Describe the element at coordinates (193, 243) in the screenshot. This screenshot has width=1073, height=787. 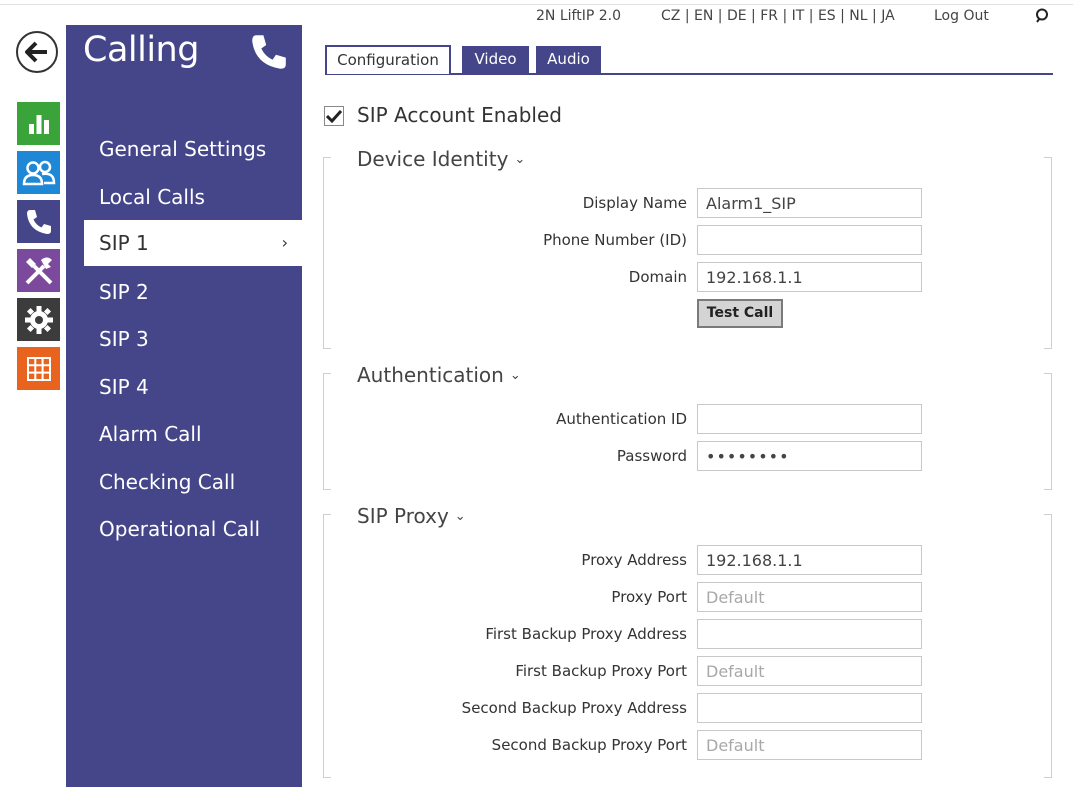
I see `sidebar-item-sip-1: SIP 1 ›` at that location.